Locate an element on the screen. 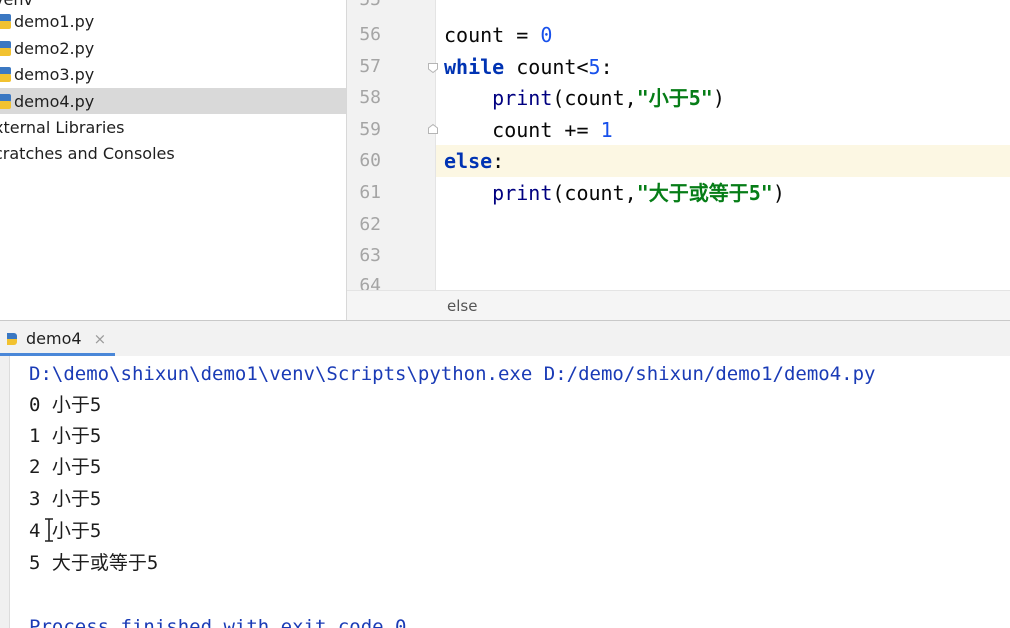  tree-item-label: demo3.py is located at coordinates (54, 74).